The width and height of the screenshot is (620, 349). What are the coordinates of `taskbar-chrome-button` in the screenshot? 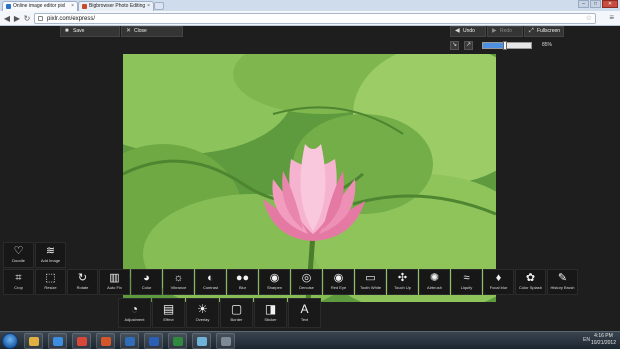 It's located at (81, 341).